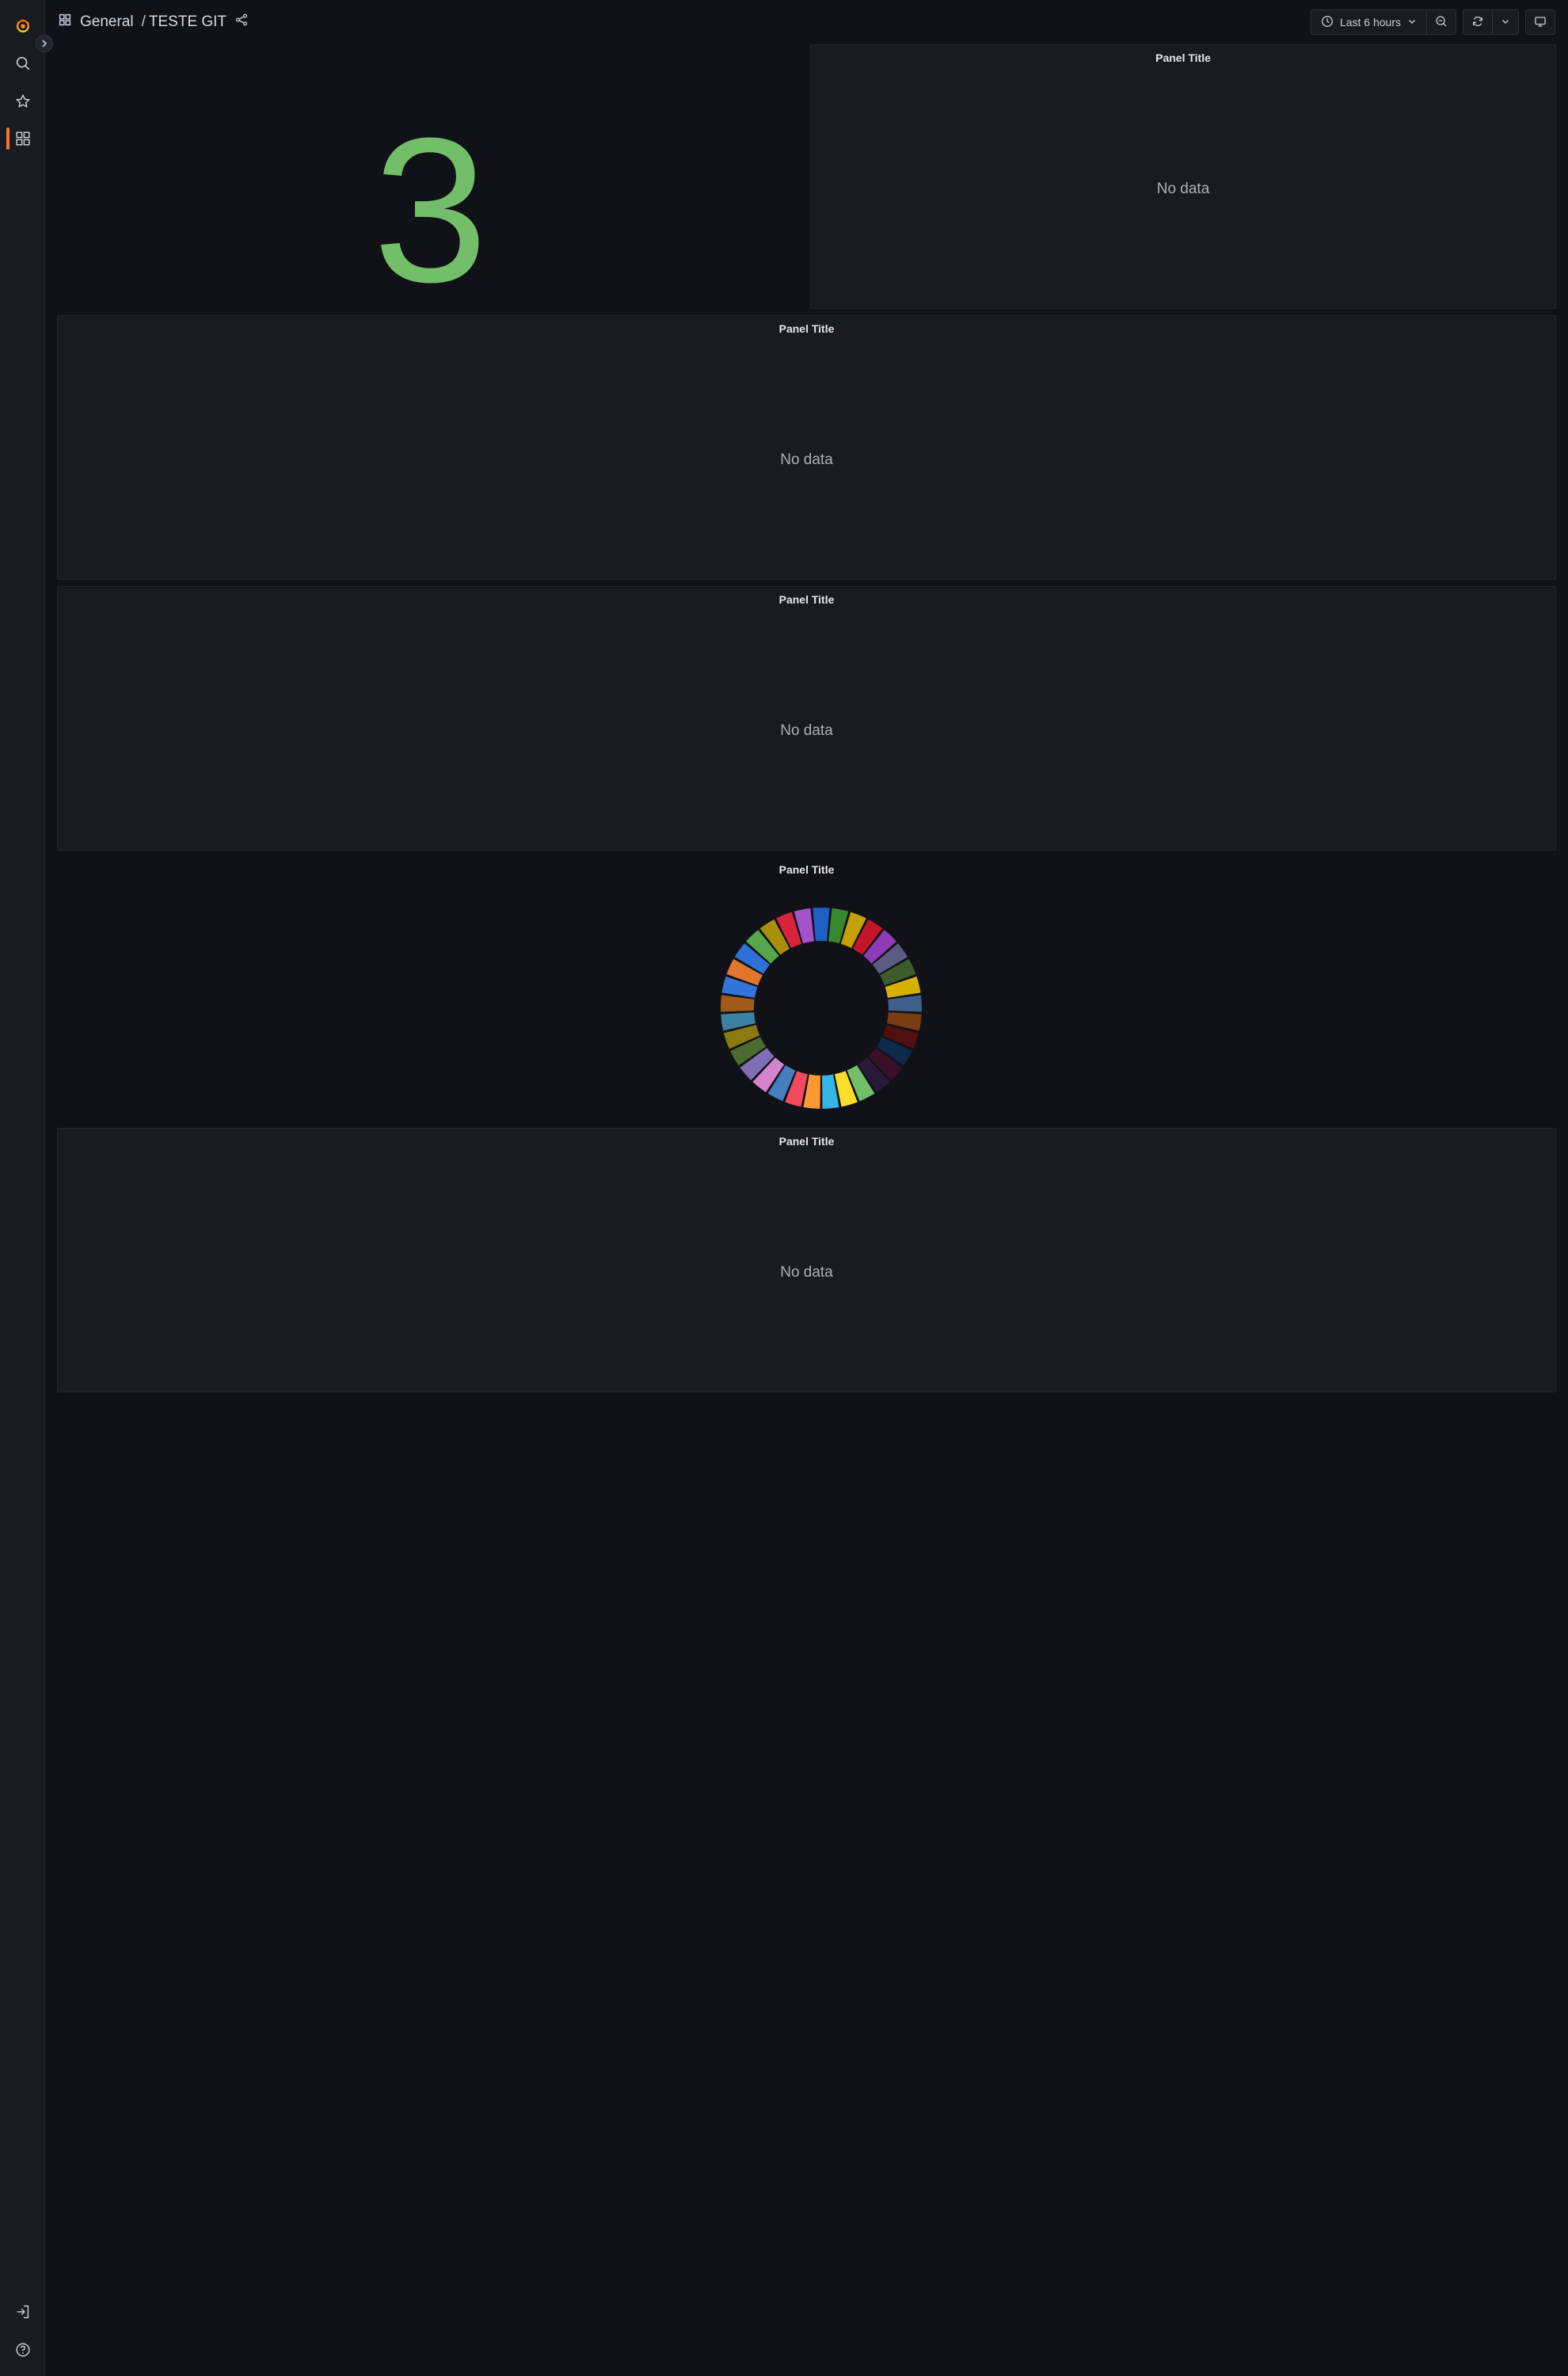 The height and width of the screenshot is (2376, 1568). What do you see at coordinates (1183, 176) in the screenshot?
I see `panel-top-right: Panel Title No data` at bounding box center [1183, 176].